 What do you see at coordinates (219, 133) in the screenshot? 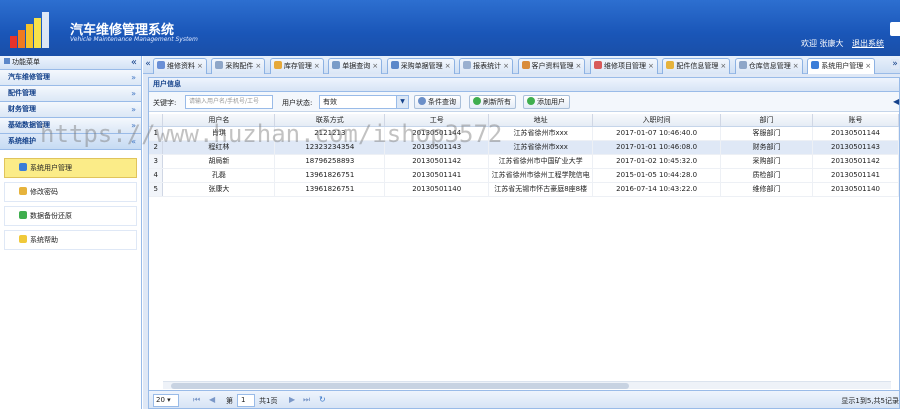
I see `cell-username: 肖琪` at bounding box center [219, 133].